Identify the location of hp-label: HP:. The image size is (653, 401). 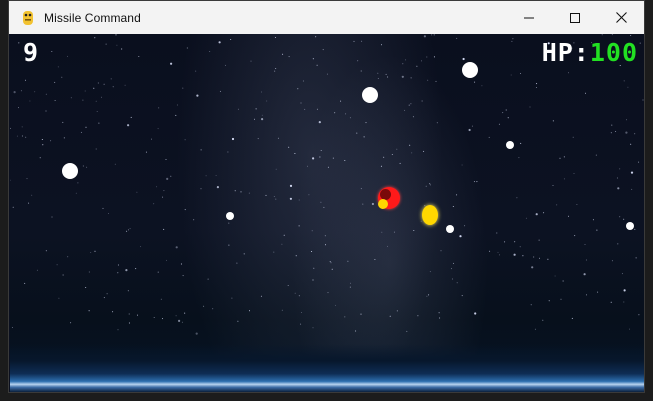
(565, 52).